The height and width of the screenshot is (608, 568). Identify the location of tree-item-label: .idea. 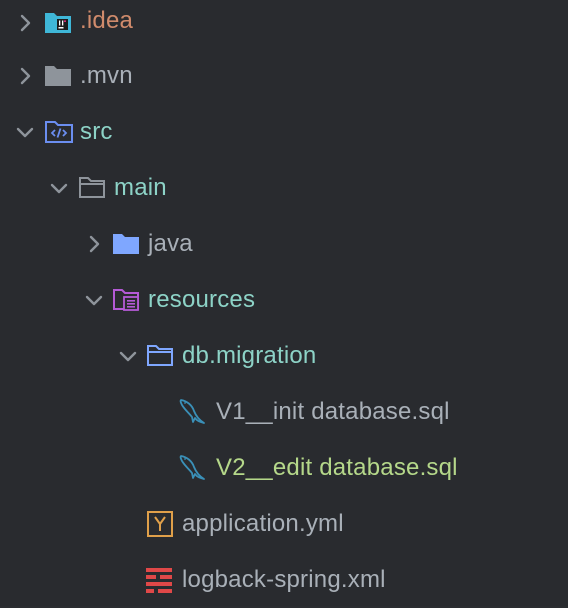
(107, 20).